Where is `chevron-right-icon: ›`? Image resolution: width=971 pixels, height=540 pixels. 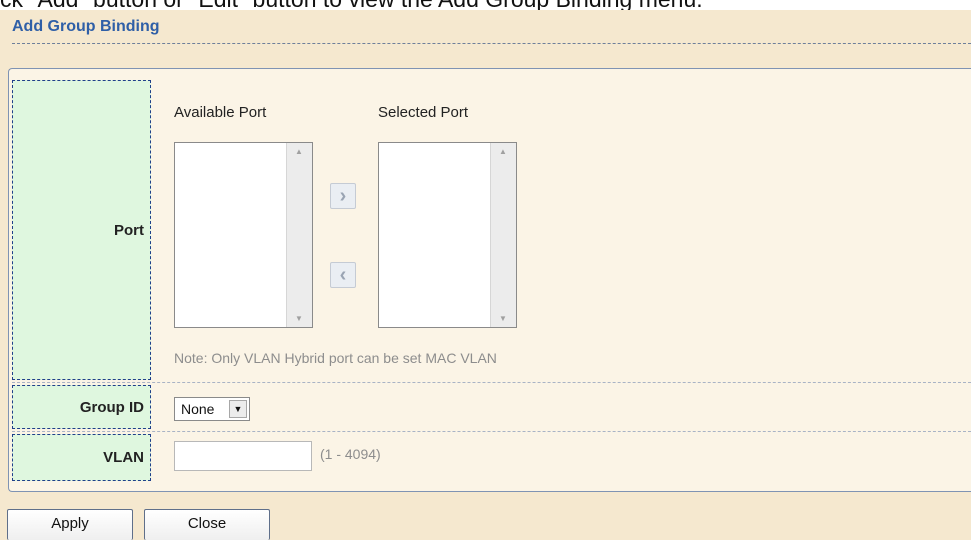
chevron-right-icon: › is located at coordinates (343, 195).